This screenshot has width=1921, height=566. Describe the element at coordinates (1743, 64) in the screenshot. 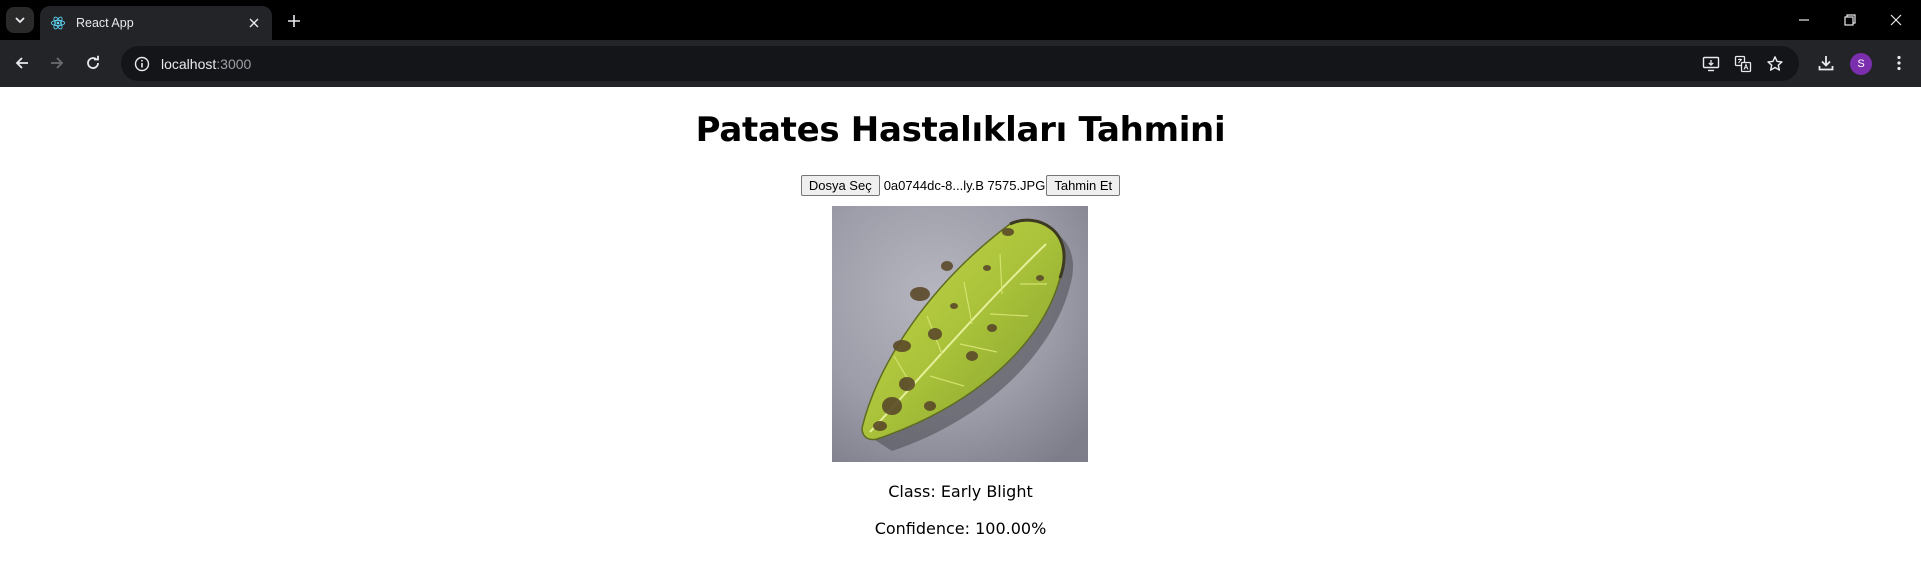

I see `translate-icon` at that location.